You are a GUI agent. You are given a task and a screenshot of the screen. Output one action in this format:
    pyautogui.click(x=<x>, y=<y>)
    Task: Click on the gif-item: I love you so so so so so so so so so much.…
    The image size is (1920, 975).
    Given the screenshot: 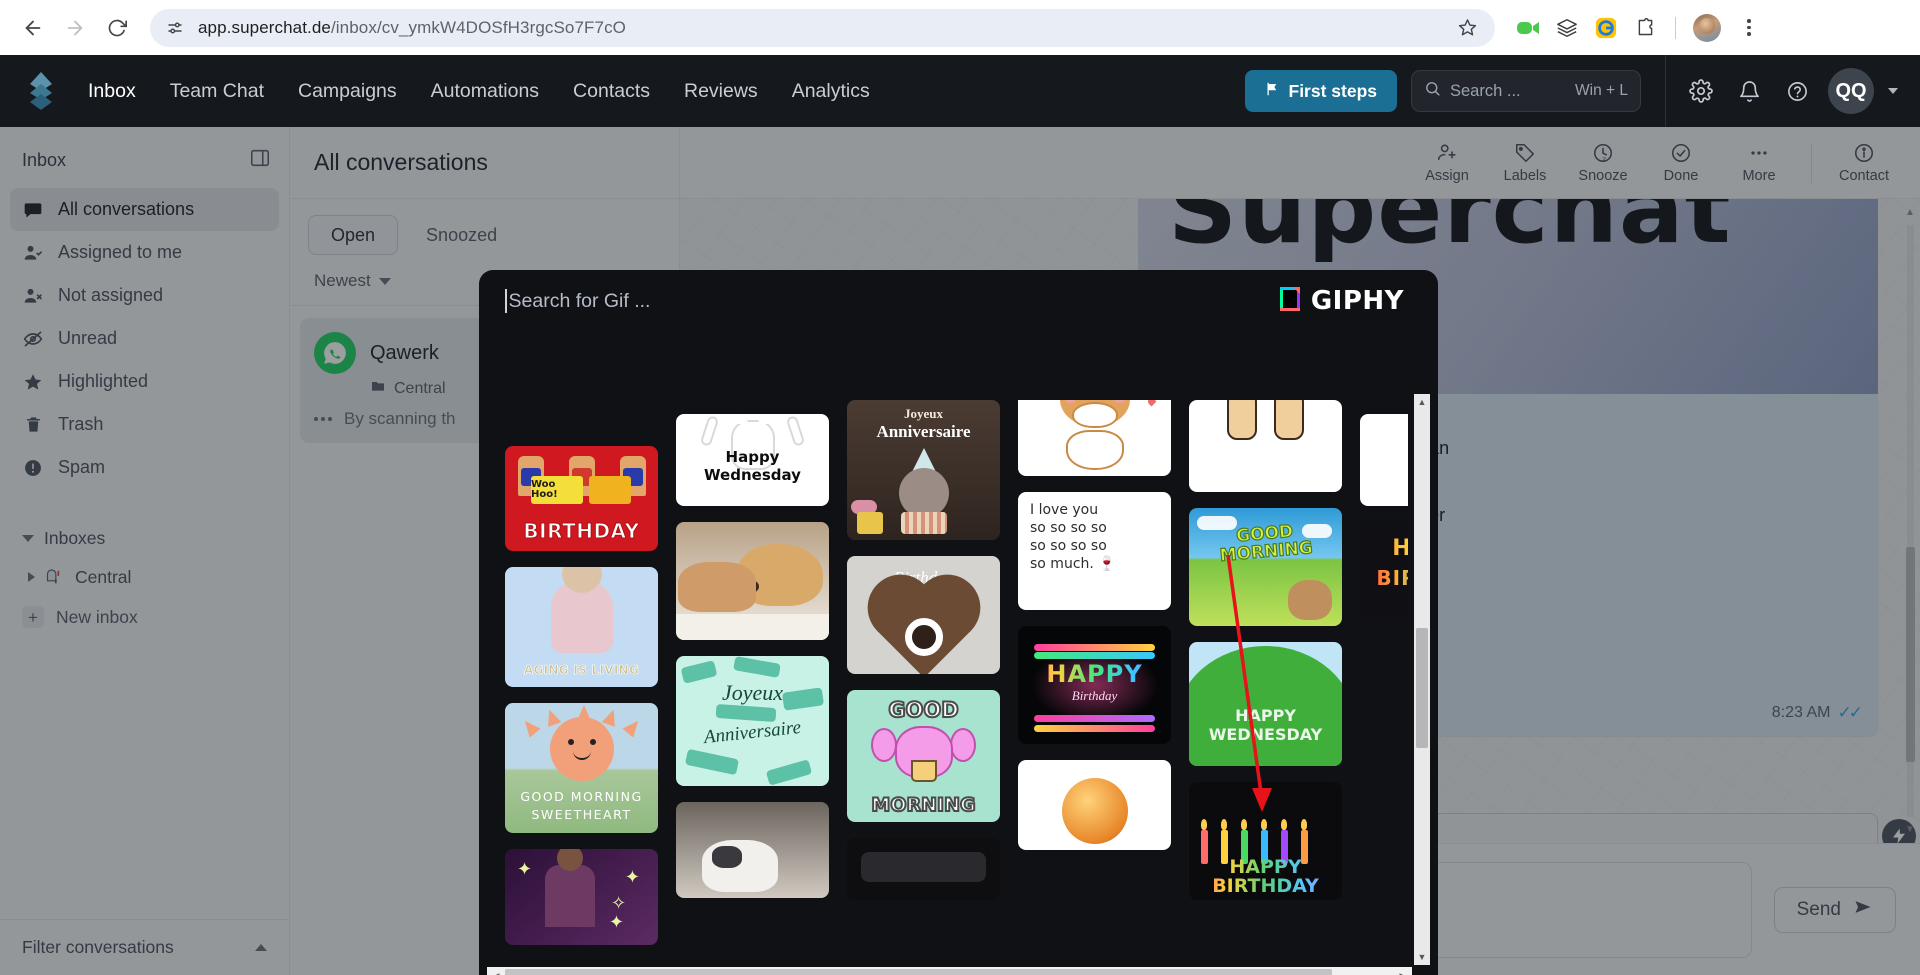 What is the action you would take?
    pyautogui.click(x=1094, y=551)
    